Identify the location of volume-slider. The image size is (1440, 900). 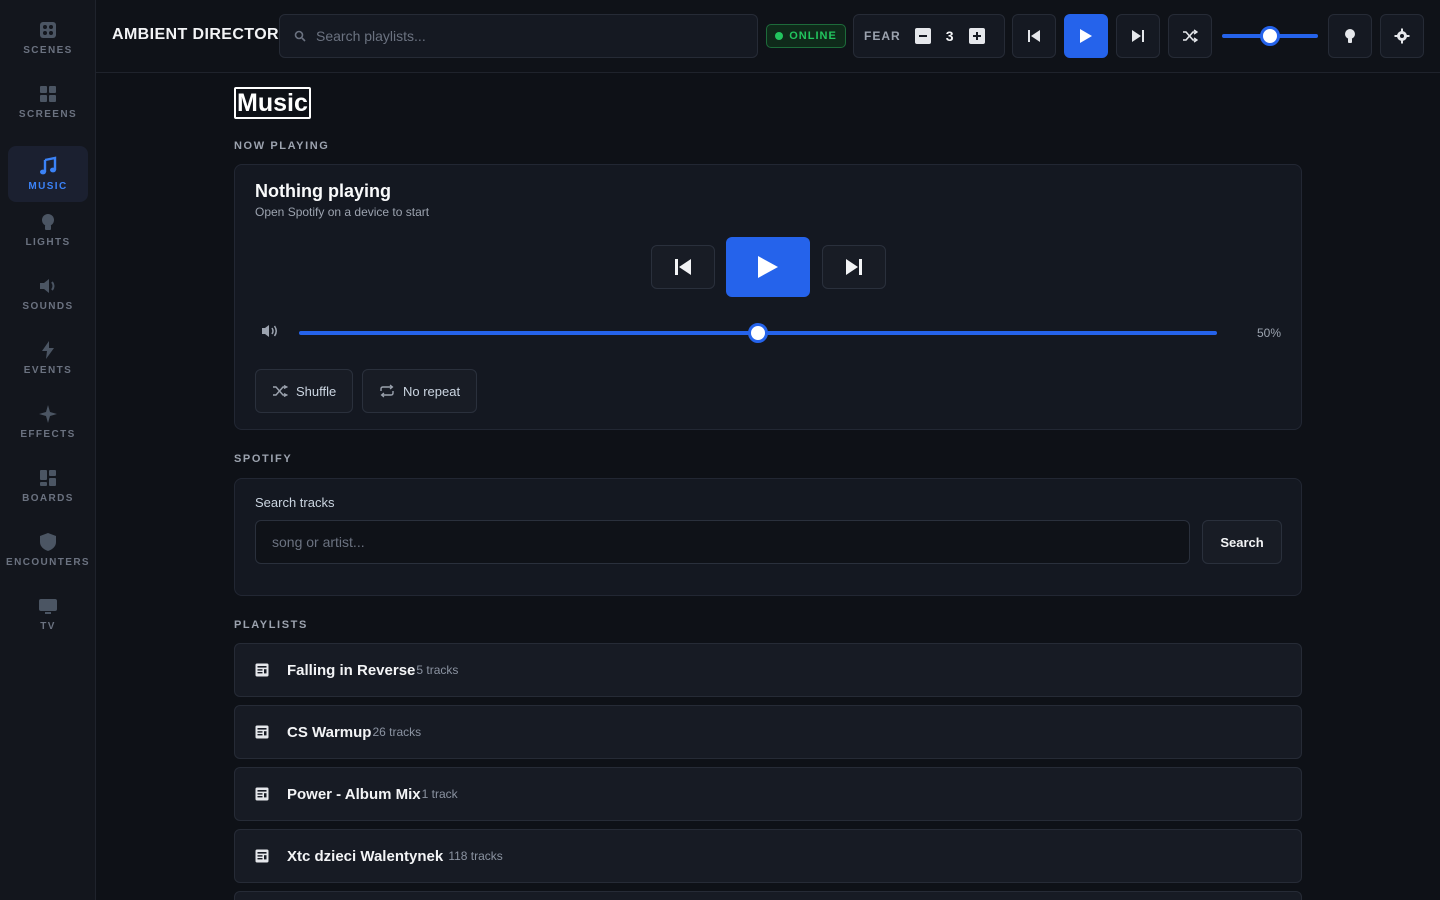
(758, 333).